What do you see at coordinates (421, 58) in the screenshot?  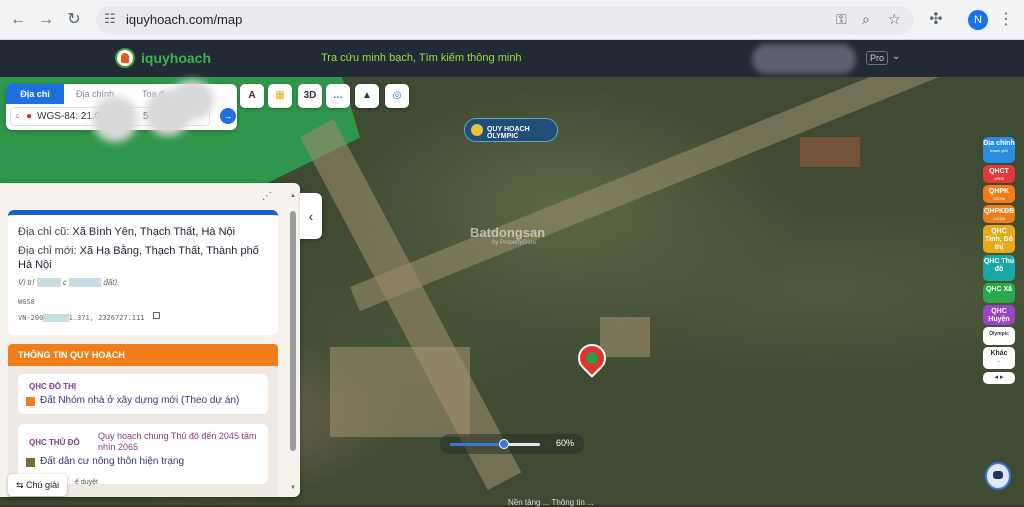 I see `tagline: Tra cứu minh bạch, Tìm kiếm thông minh` at bounding box center [421, 58].